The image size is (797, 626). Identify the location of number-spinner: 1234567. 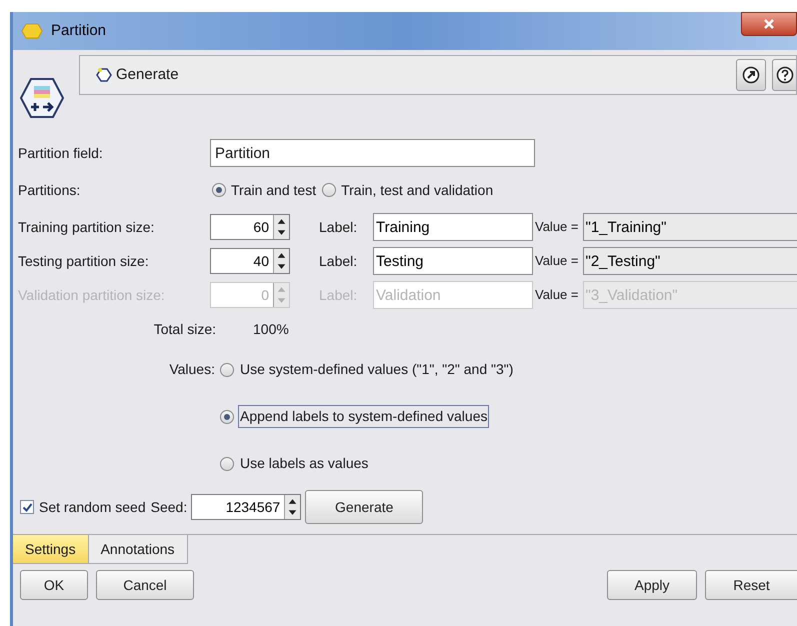
(246, 507).